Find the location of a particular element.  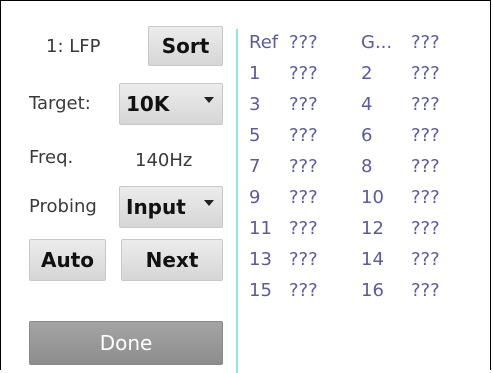

divider is located at coordinates (237, 201).